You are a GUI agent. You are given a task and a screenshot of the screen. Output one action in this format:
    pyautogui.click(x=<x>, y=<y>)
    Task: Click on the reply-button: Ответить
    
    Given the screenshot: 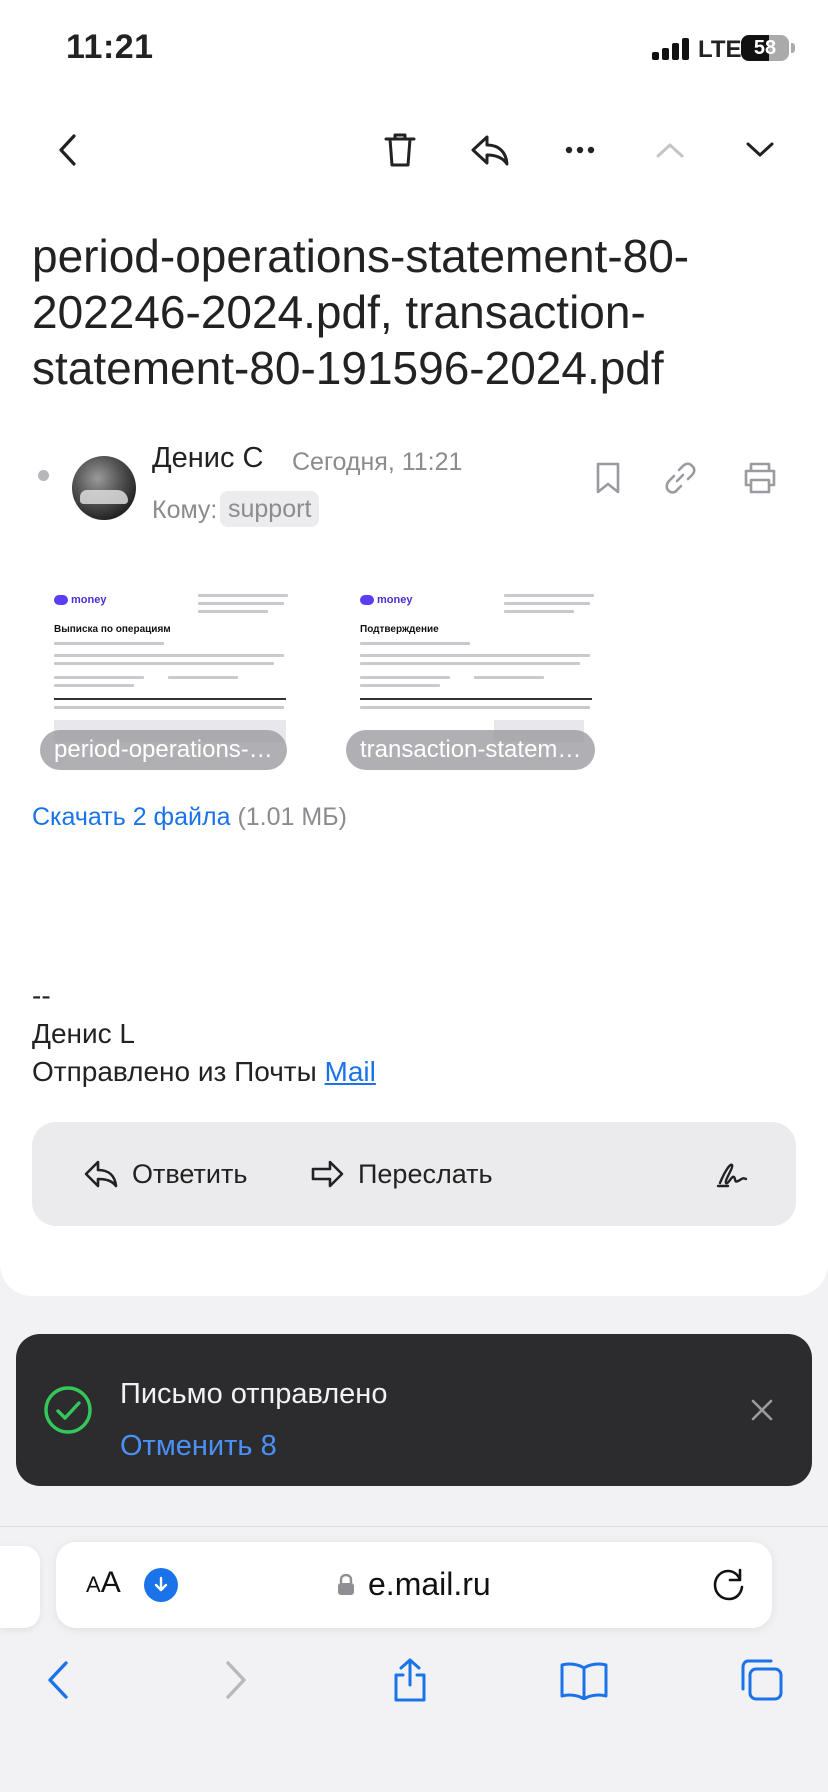 What is the action you would take?
    pyautogui.click(x=165, y=1174)
    